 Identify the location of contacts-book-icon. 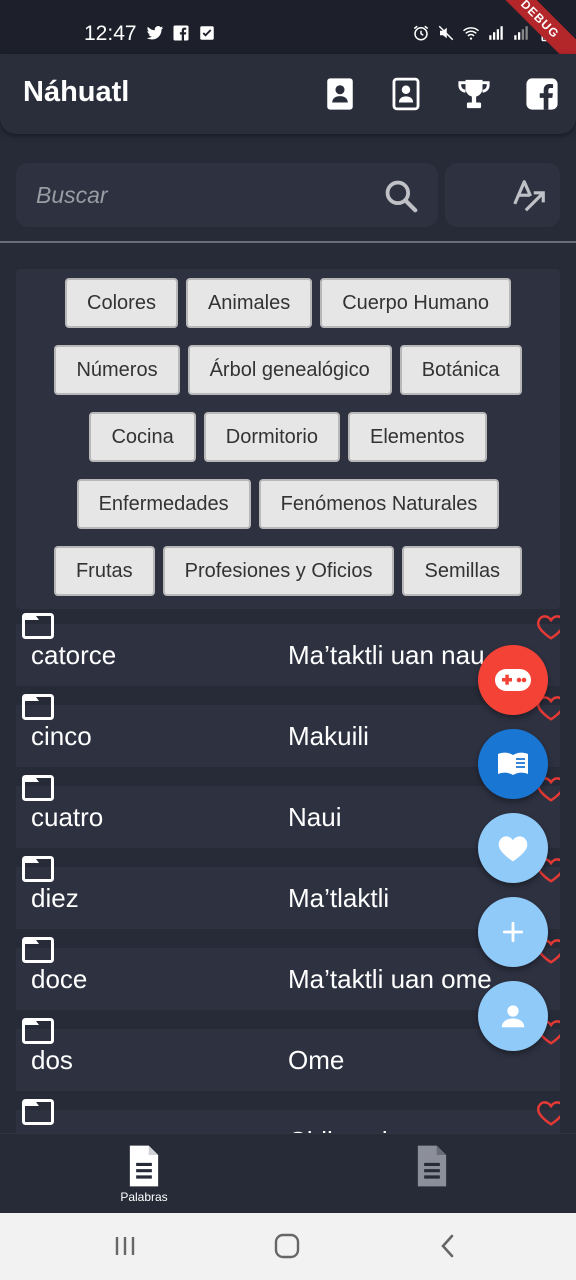
(340, 94).